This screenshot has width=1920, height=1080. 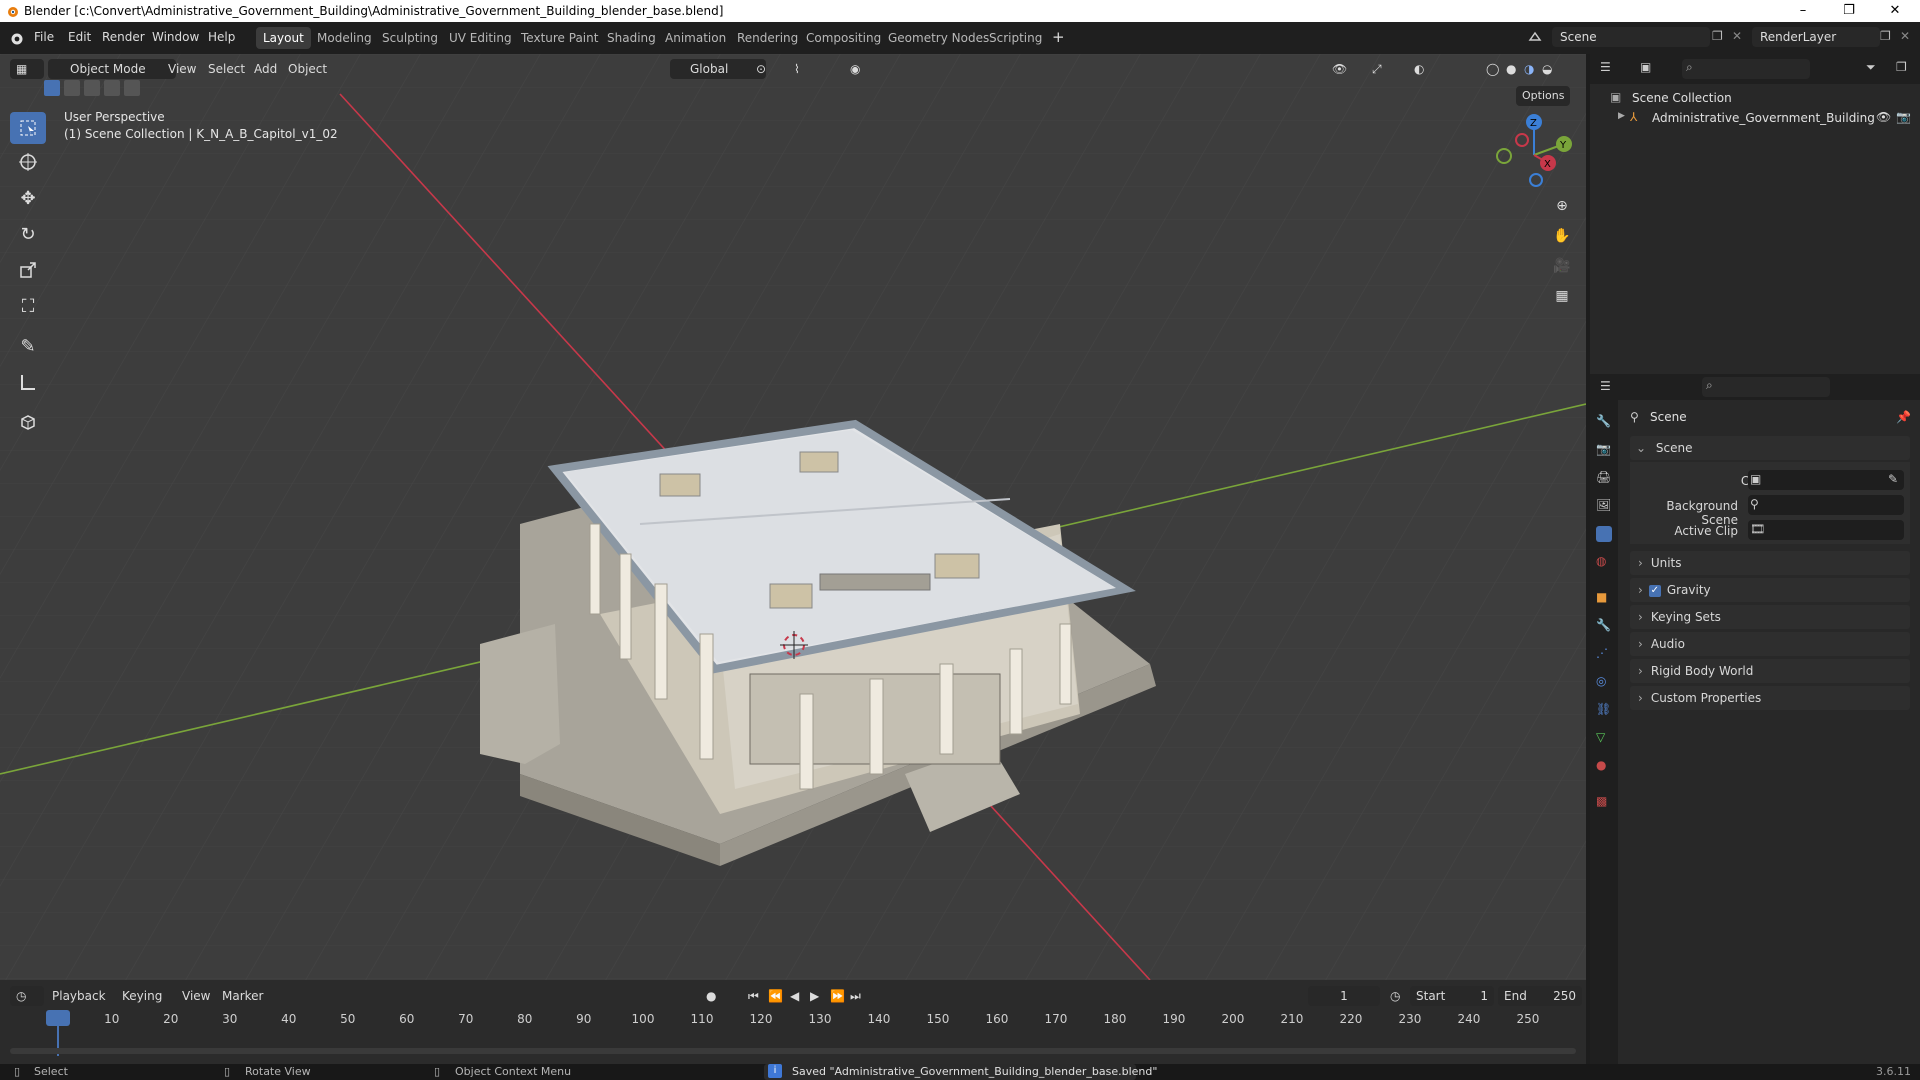 What do you see at coordinates (1770, 448) in the screenshot?
I see `scene-panel-header: ⌄ Scene` at bounding box center [1770, 448].